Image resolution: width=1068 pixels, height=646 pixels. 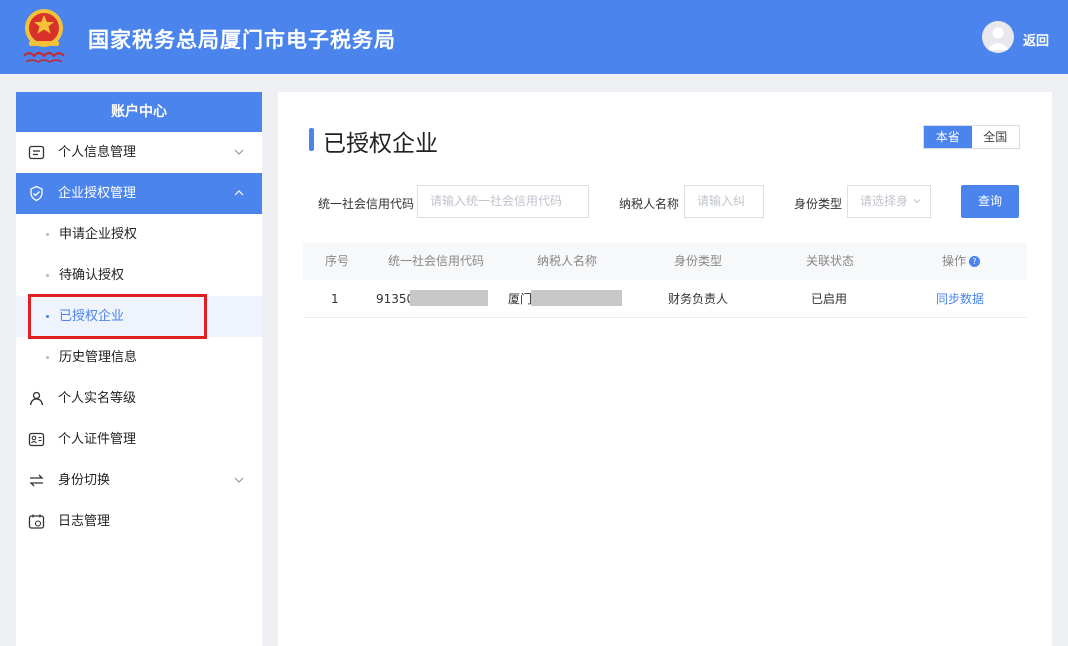 What do you see at coordinates (830, 261) in the screenshot?
I see `col-link-status: 关联状态` at bounding box center [830, 261].